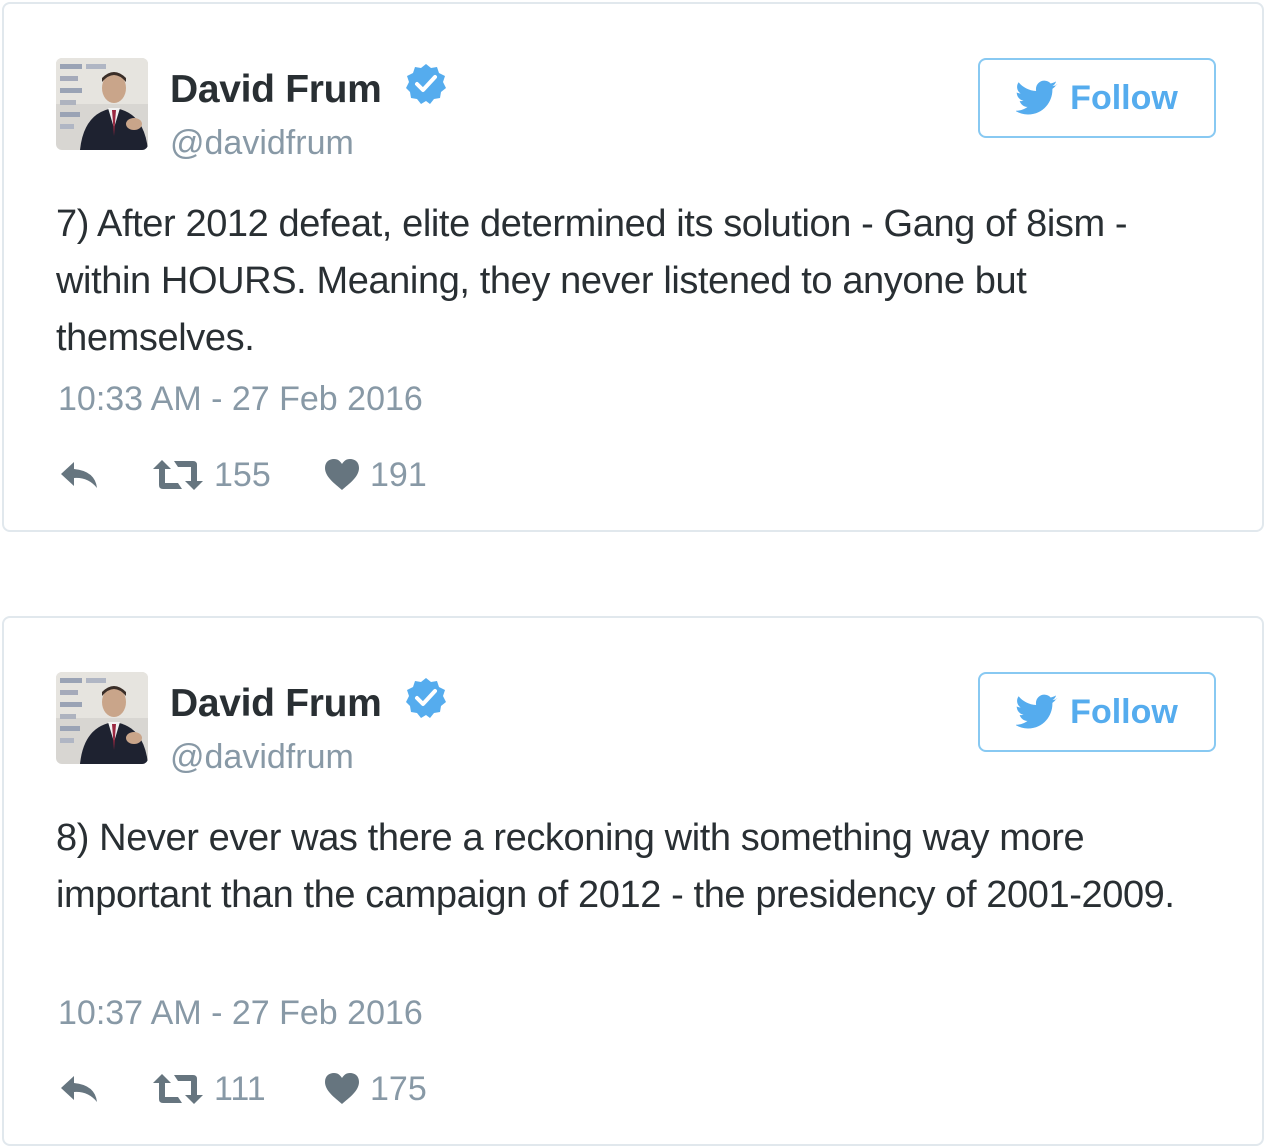 This screenshot has width=1280, height=1148. What do you see at coordinates (240, 399) in the screenshot?
I see `tweet-timestamp: 10:33 AM - 27 Feb 2016` at bounding box center [240, 399].